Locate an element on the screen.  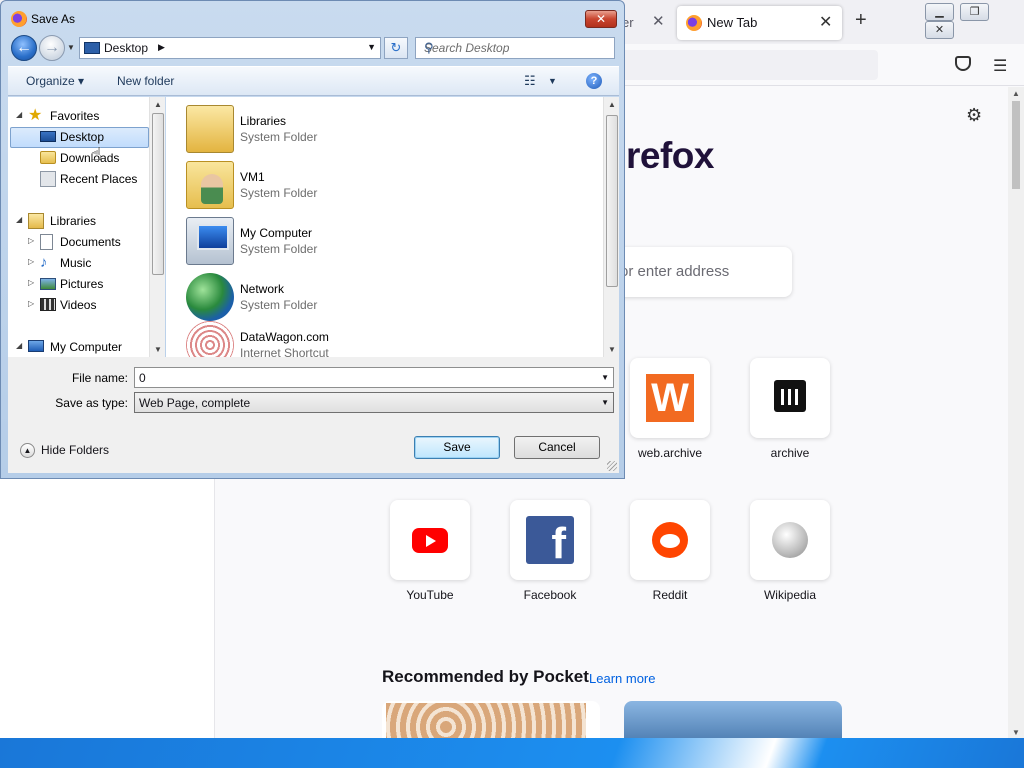
nav-item-pictures: ▷ Pictures is located at coordinates (88, 284).